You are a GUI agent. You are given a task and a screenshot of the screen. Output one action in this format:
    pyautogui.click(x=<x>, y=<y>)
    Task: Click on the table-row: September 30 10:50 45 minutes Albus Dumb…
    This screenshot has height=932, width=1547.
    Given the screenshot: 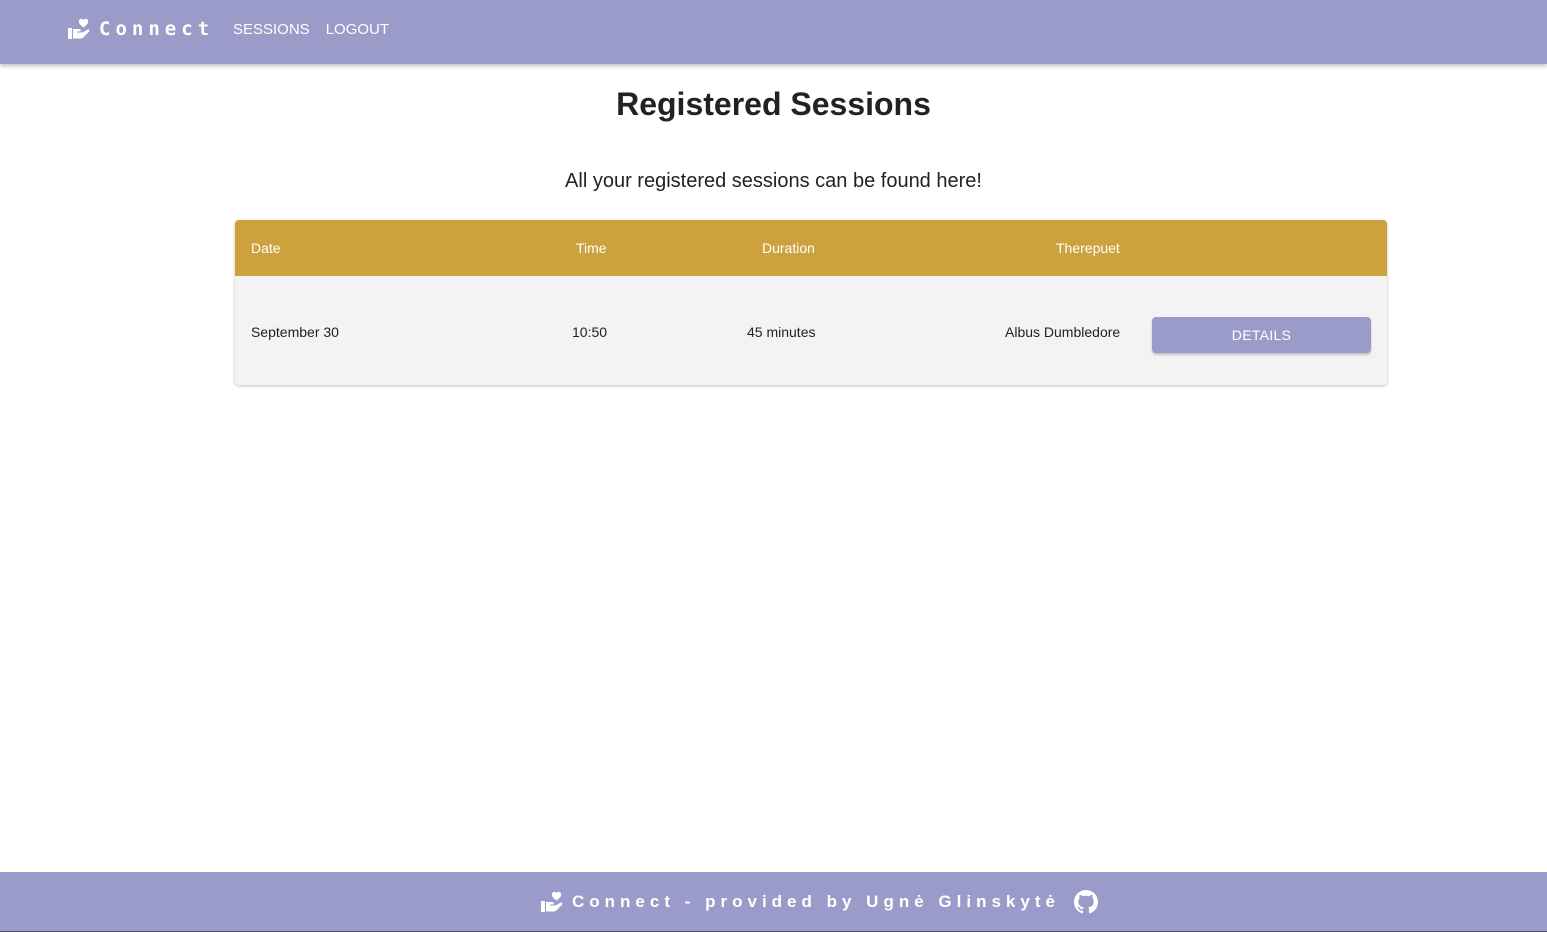 What is the action you would take?
    pyautogui.click(x=811, y=330)
    